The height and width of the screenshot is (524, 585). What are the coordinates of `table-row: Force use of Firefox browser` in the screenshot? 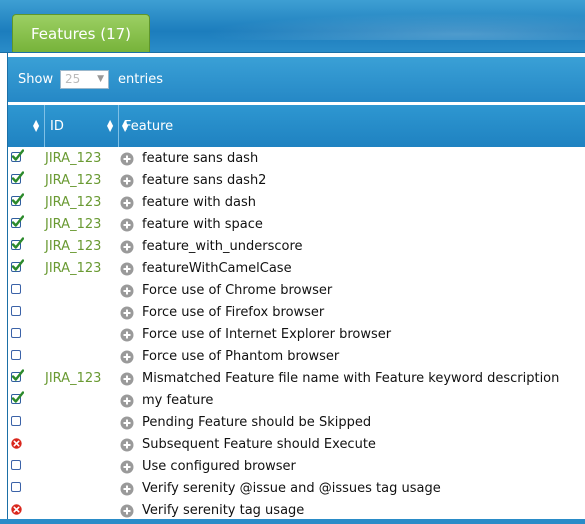 It's located at (296, 313).